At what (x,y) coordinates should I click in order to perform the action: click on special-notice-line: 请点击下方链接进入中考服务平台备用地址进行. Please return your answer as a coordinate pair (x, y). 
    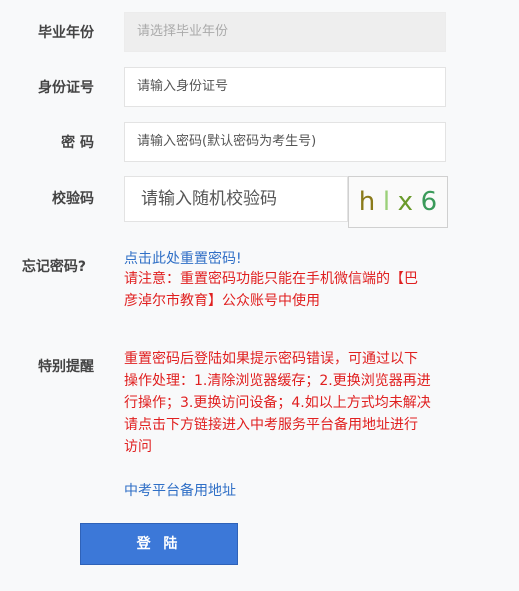
    Looking at the image, I should click on (271, 425).